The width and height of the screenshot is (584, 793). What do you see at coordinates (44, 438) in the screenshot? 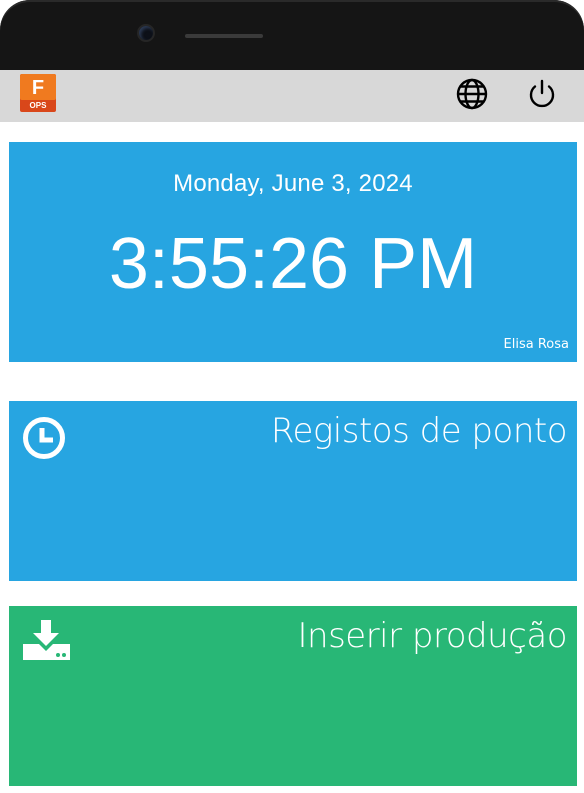
I see `clock-icon` at bounding box center [44, 438].